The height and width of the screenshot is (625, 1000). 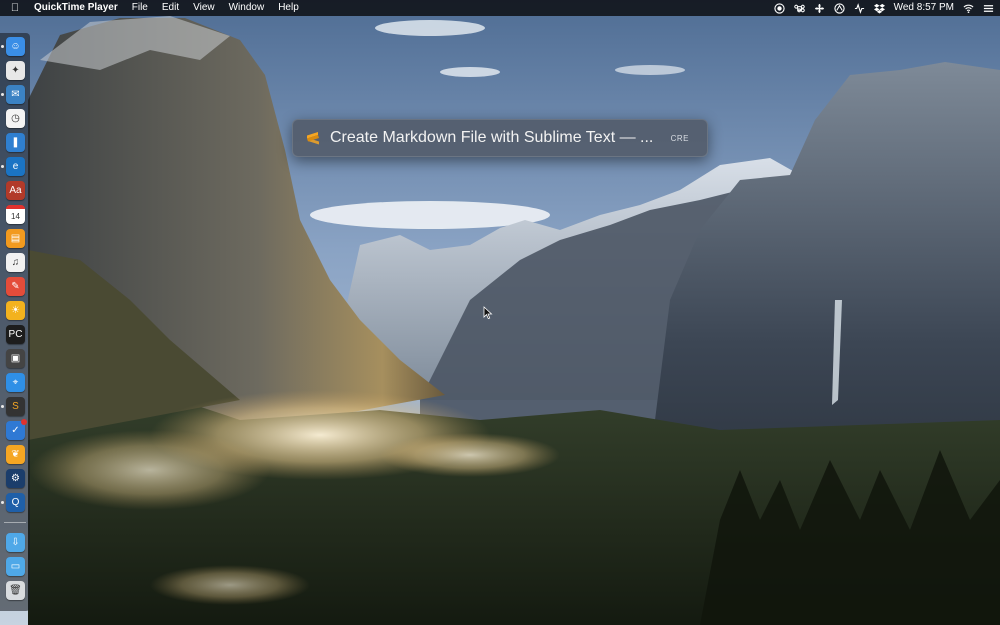 I want to click on documents-folder-icon: ▭, so click(x=15, y=566).